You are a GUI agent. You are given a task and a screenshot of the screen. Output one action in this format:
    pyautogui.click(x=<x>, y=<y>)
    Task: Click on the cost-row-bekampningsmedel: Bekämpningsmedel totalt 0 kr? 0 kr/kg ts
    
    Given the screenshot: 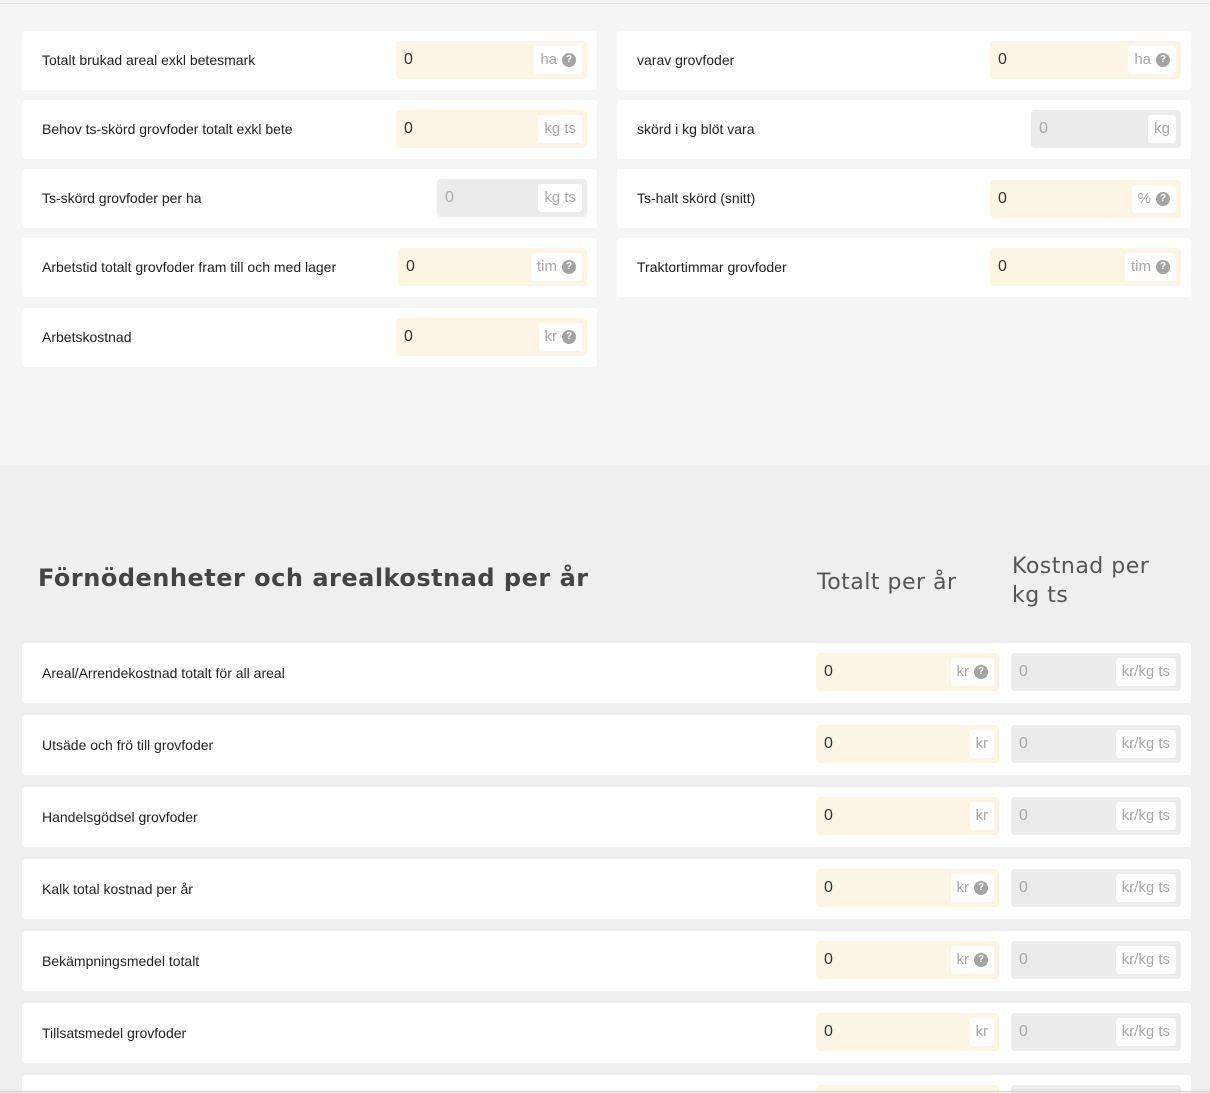 What is the action you would take?
    pyautogui.click(x=606, y=961)
    